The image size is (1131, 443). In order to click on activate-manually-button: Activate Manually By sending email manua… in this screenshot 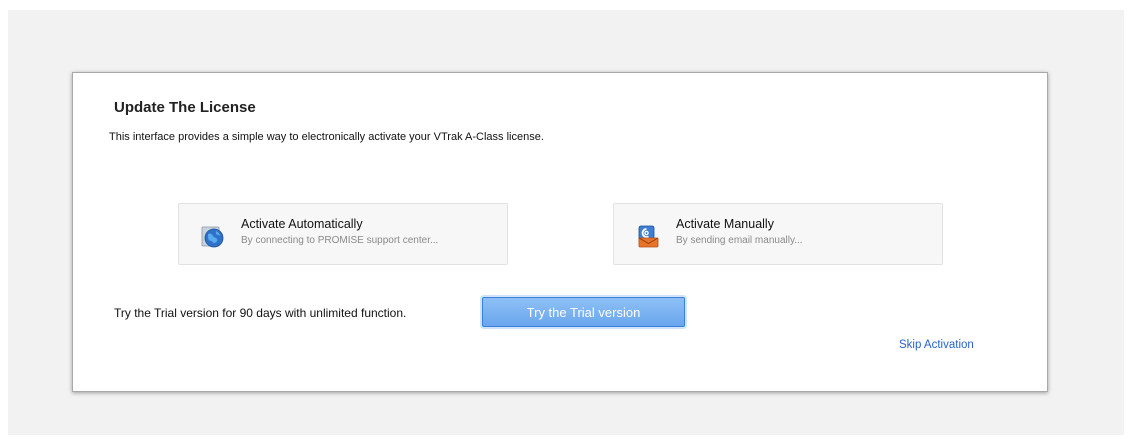, I will do `click(778, 234)`.